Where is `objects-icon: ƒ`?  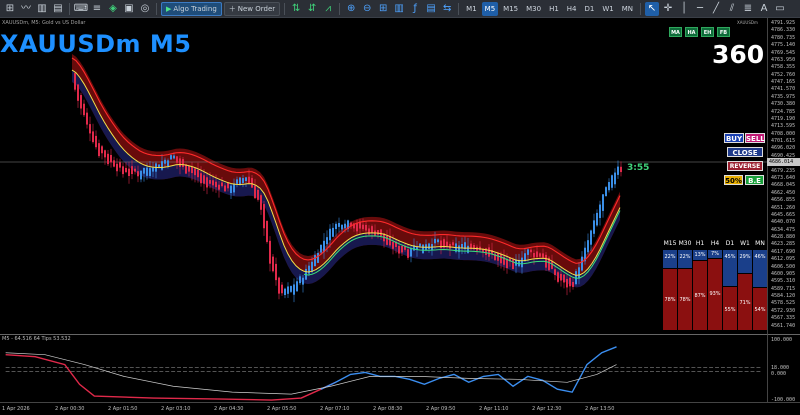 objects-icon: ƒ is located at coordinates (415, 9).